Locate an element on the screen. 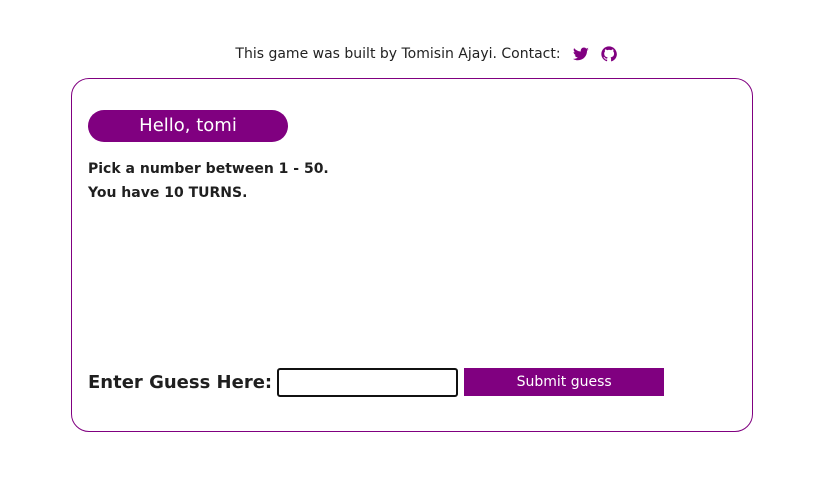  range-instruction: Pick a number between 1 - 50. is located at coordinates (208, 169).